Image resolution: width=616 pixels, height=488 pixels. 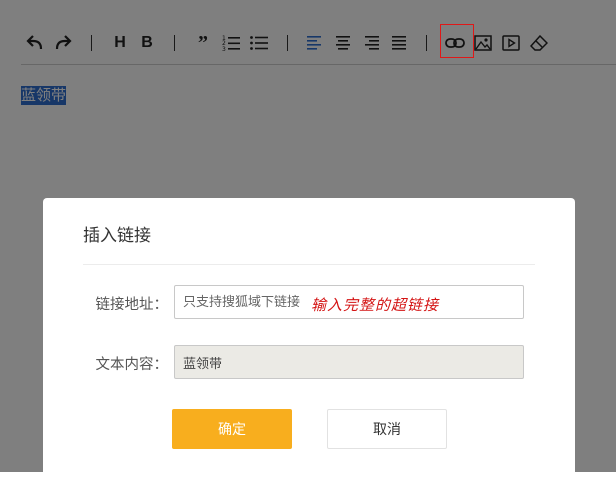 I want to click on url-input, so click(x=349, y=302).